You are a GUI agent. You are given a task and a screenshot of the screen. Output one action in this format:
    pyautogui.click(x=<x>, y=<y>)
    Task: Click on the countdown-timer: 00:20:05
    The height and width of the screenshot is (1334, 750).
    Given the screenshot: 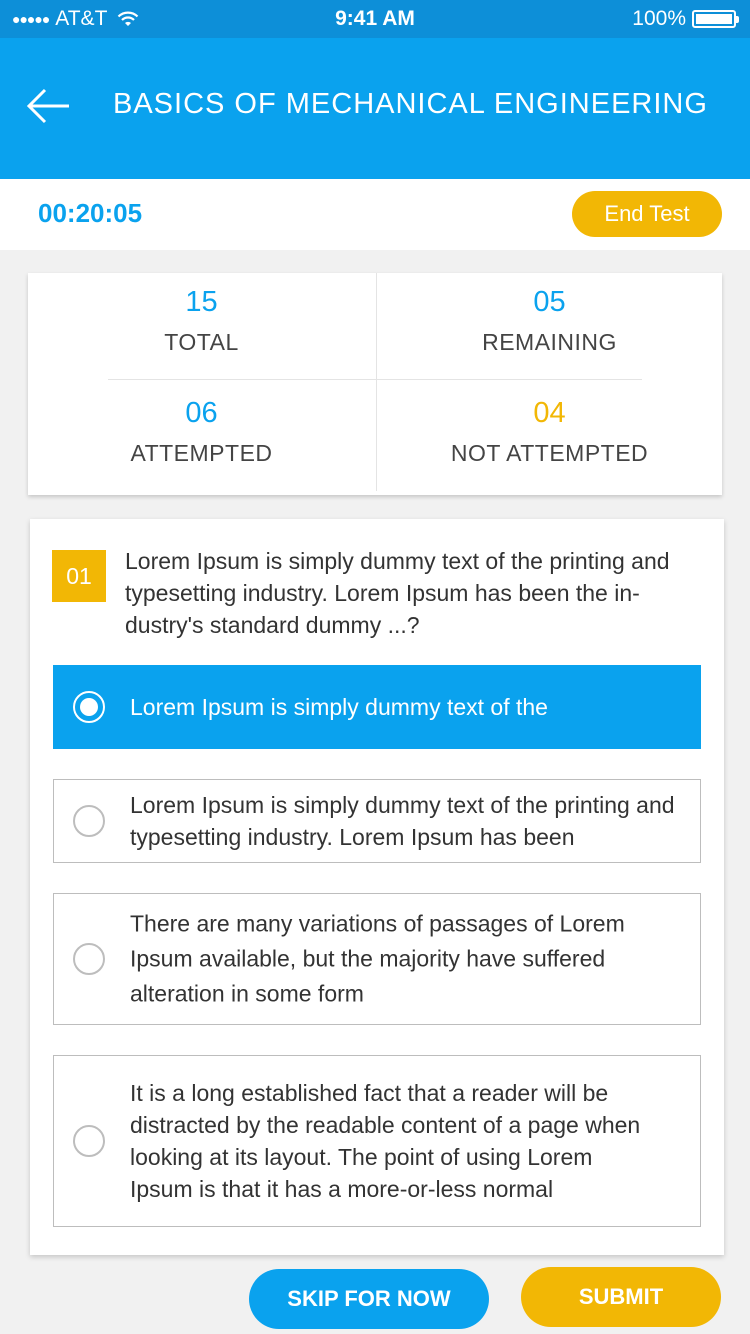 What is the action you would take?
    pyautogui.click(x=90, y=213)
    